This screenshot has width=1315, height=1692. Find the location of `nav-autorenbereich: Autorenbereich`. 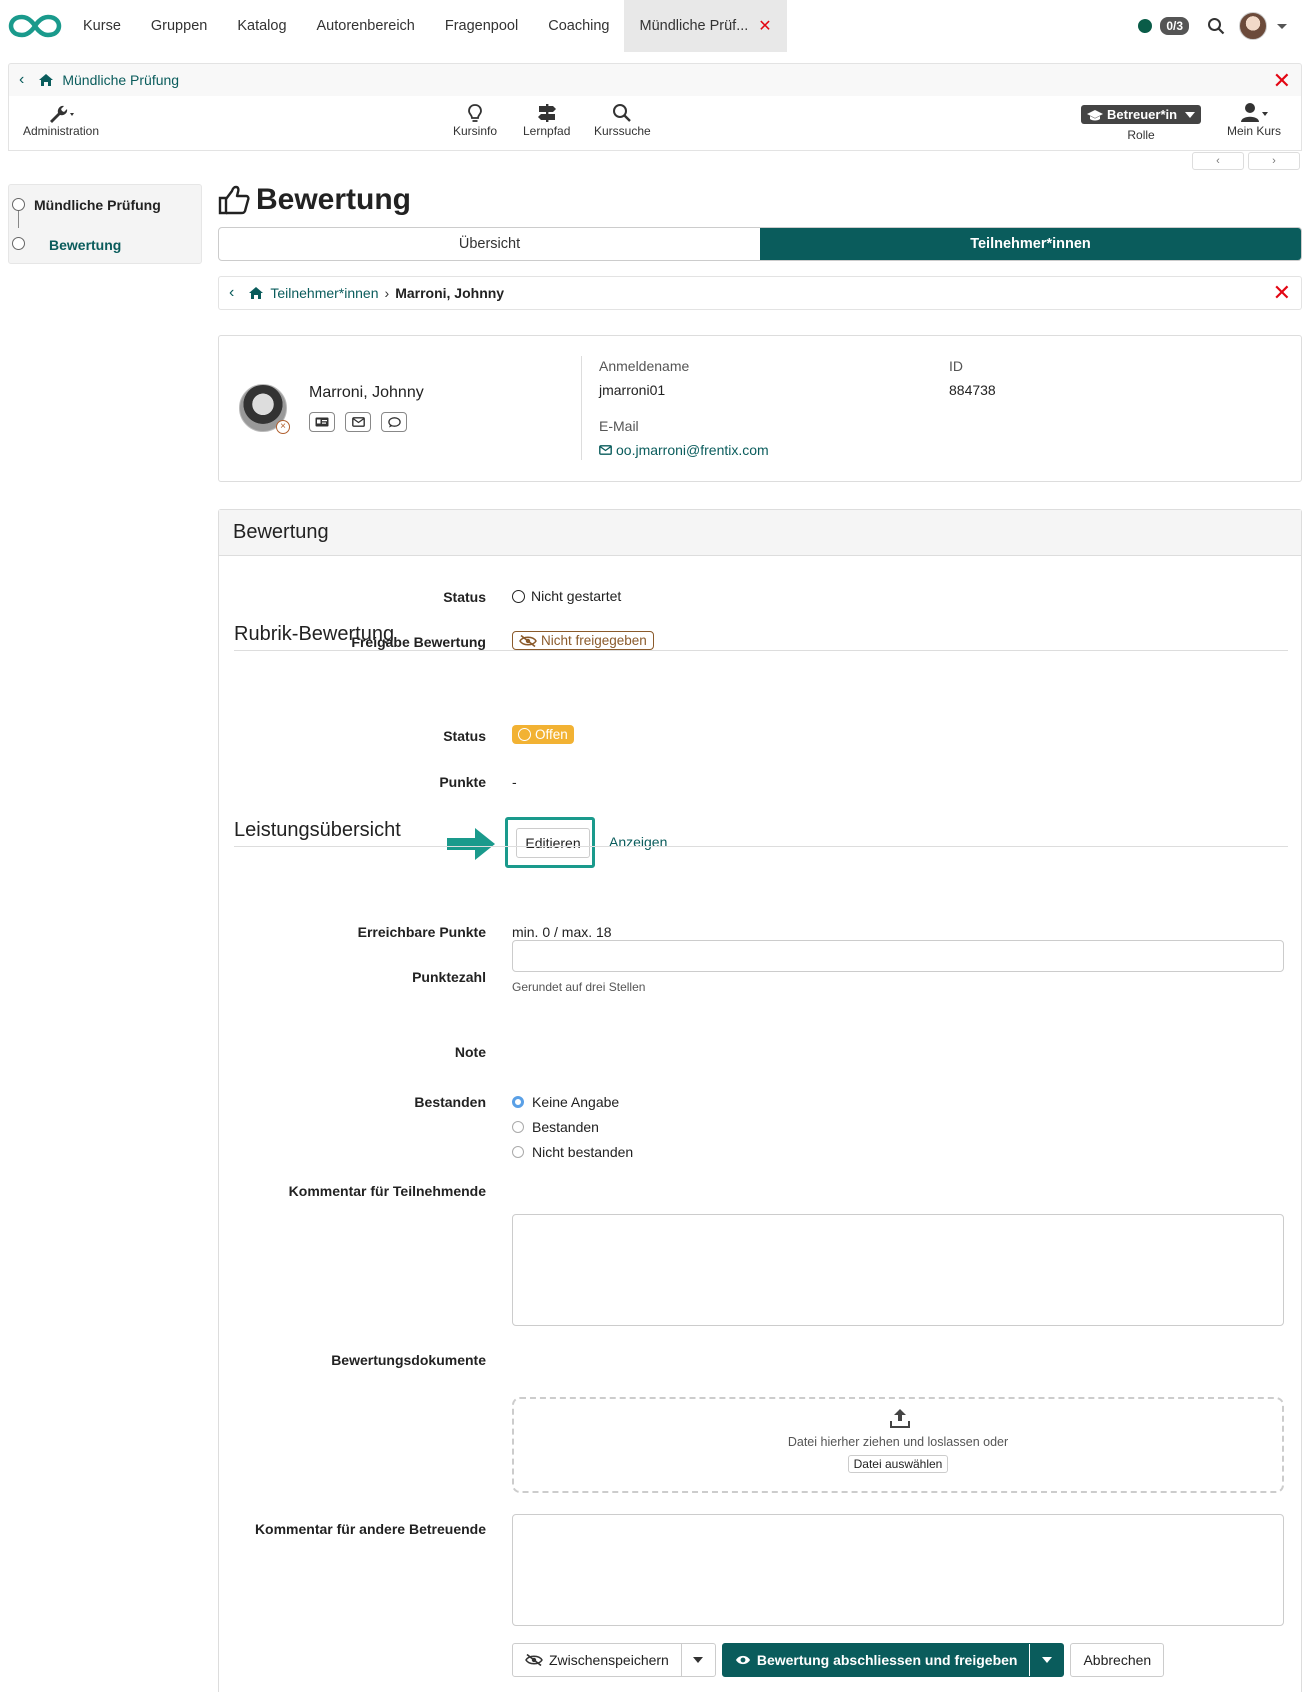

nav-autorenbereich: Autorenbereich is located at coordinates (366, 26).